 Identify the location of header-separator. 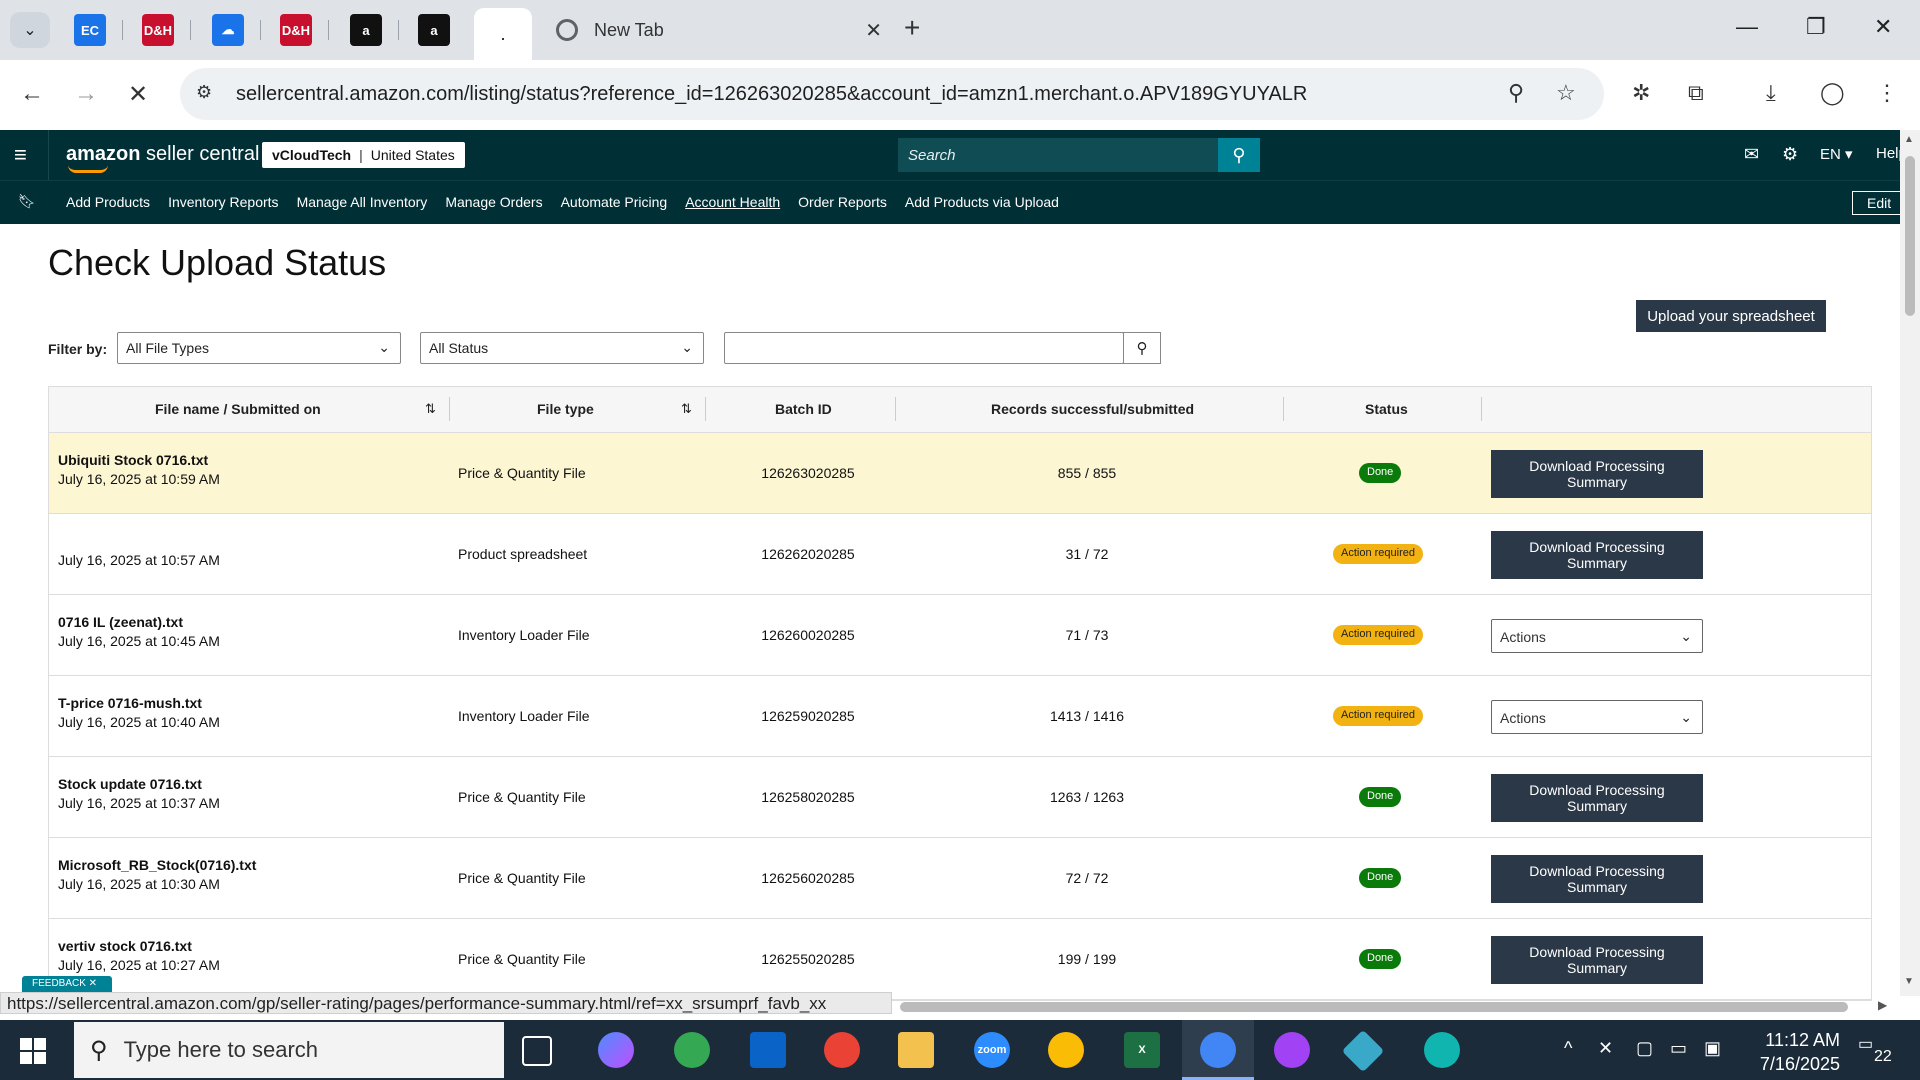
(1481, 409).